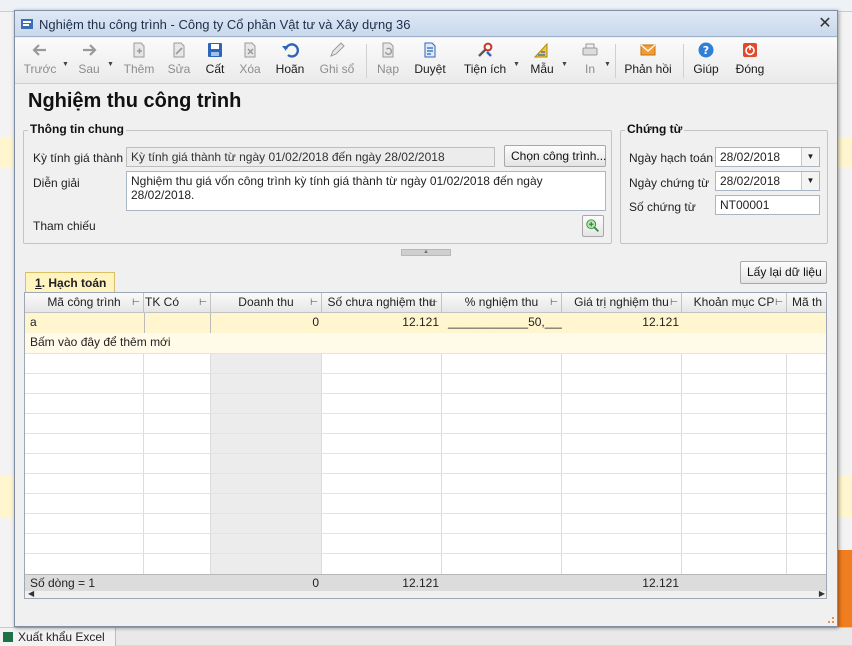 This screenshot has height=646, width=852. I want to click on template-icon, so click(540, 50).